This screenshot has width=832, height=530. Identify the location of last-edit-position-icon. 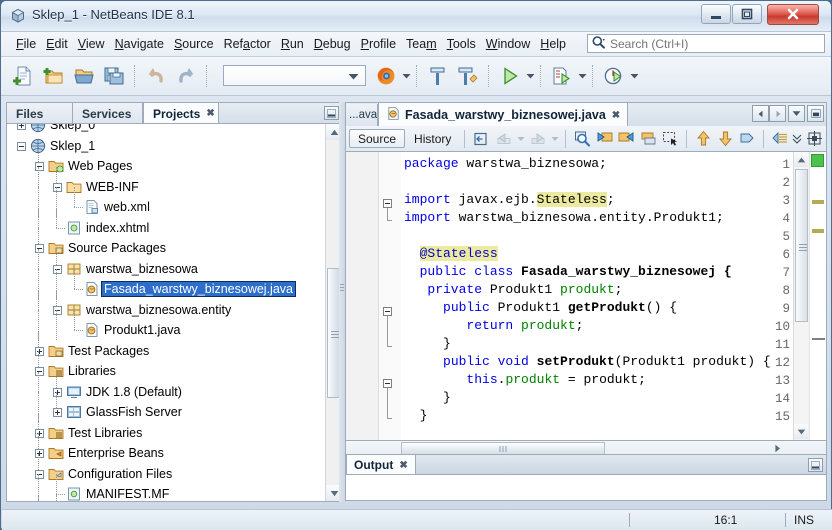
(481, 138).